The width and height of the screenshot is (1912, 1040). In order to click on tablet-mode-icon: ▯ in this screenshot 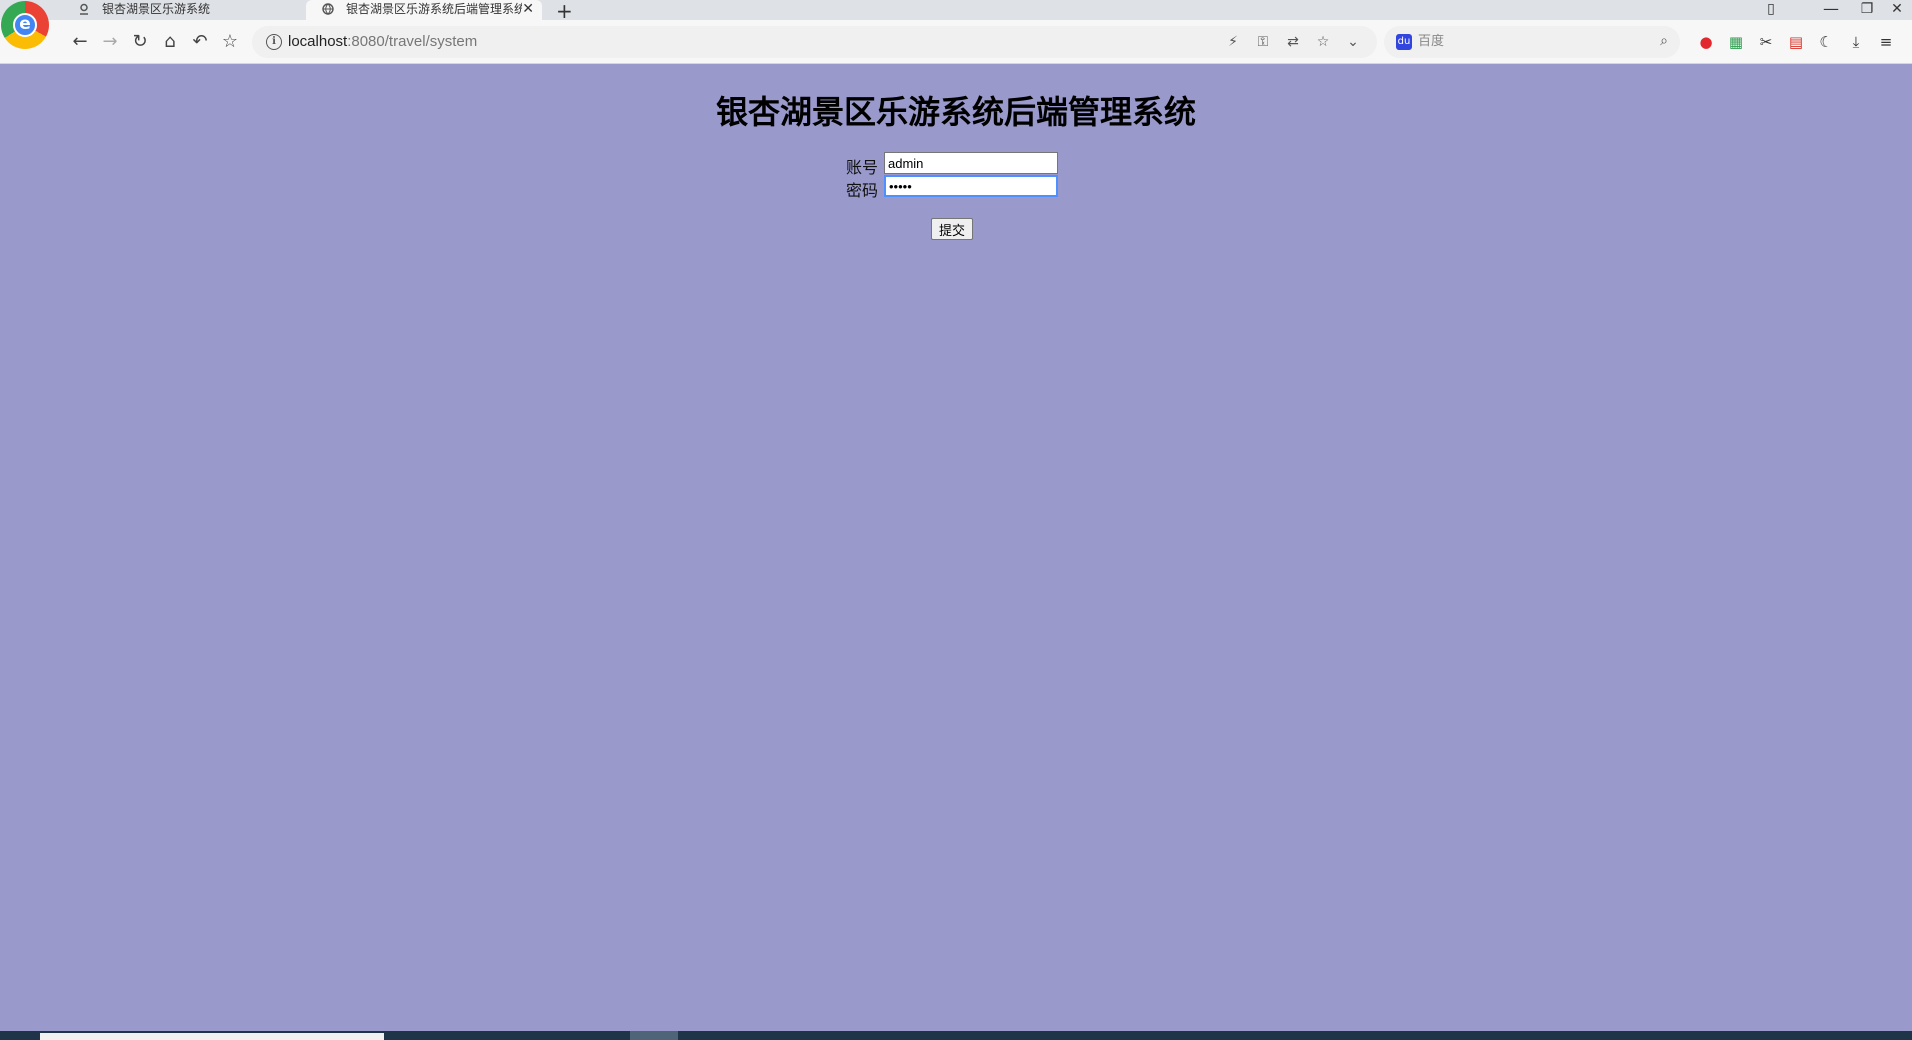, I will do `click(1771, 9)`.